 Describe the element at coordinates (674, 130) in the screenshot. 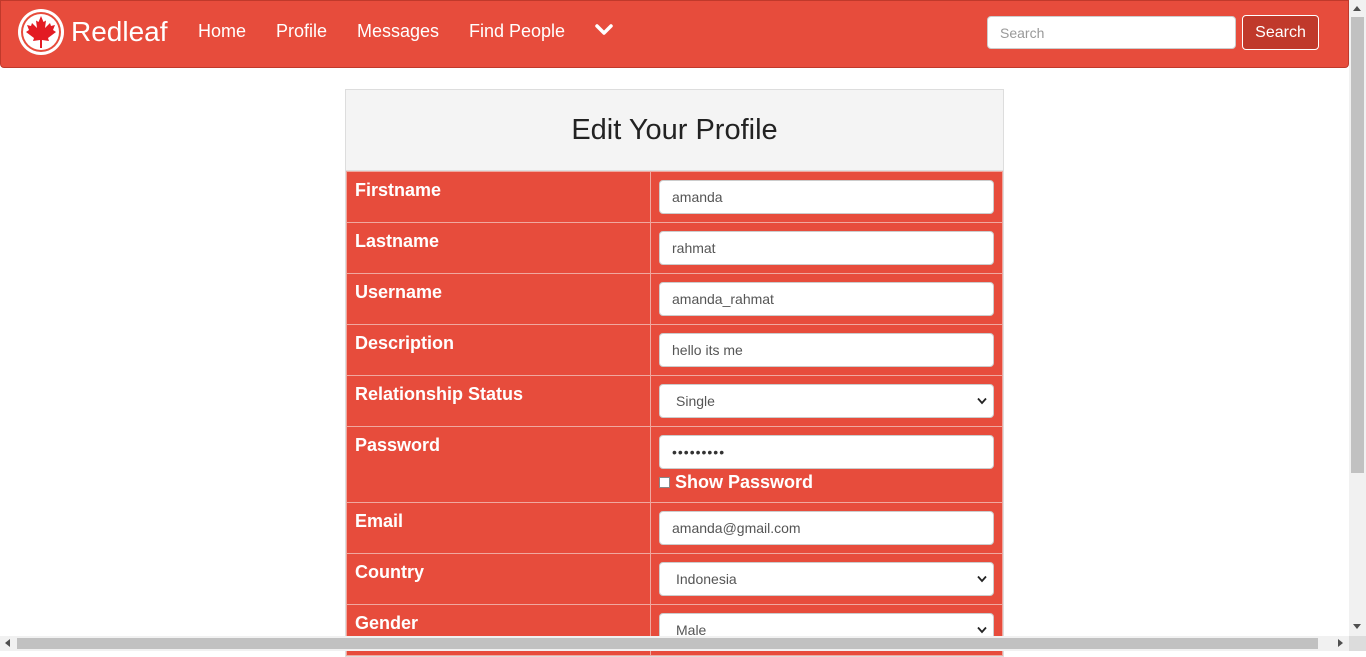

I see `page-title: Edit Your Profile` at that location.